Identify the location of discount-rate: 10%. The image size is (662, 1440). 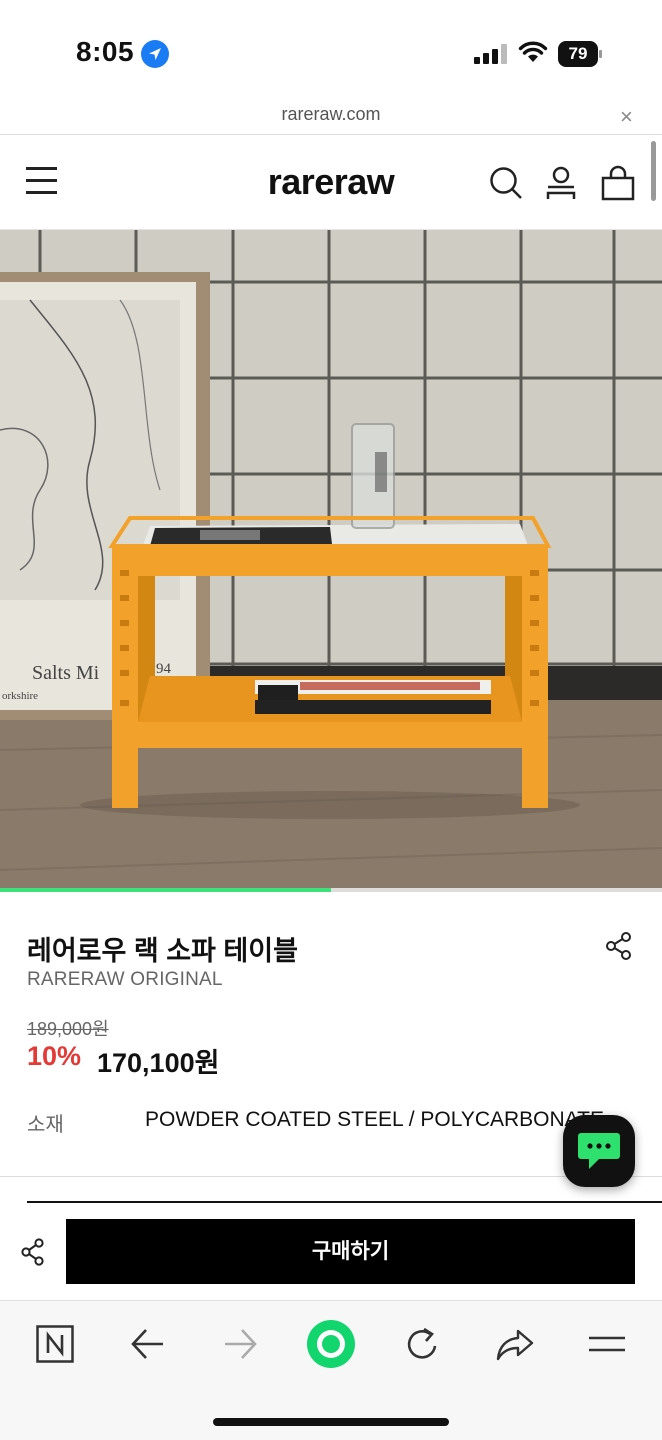
(54, 1056).